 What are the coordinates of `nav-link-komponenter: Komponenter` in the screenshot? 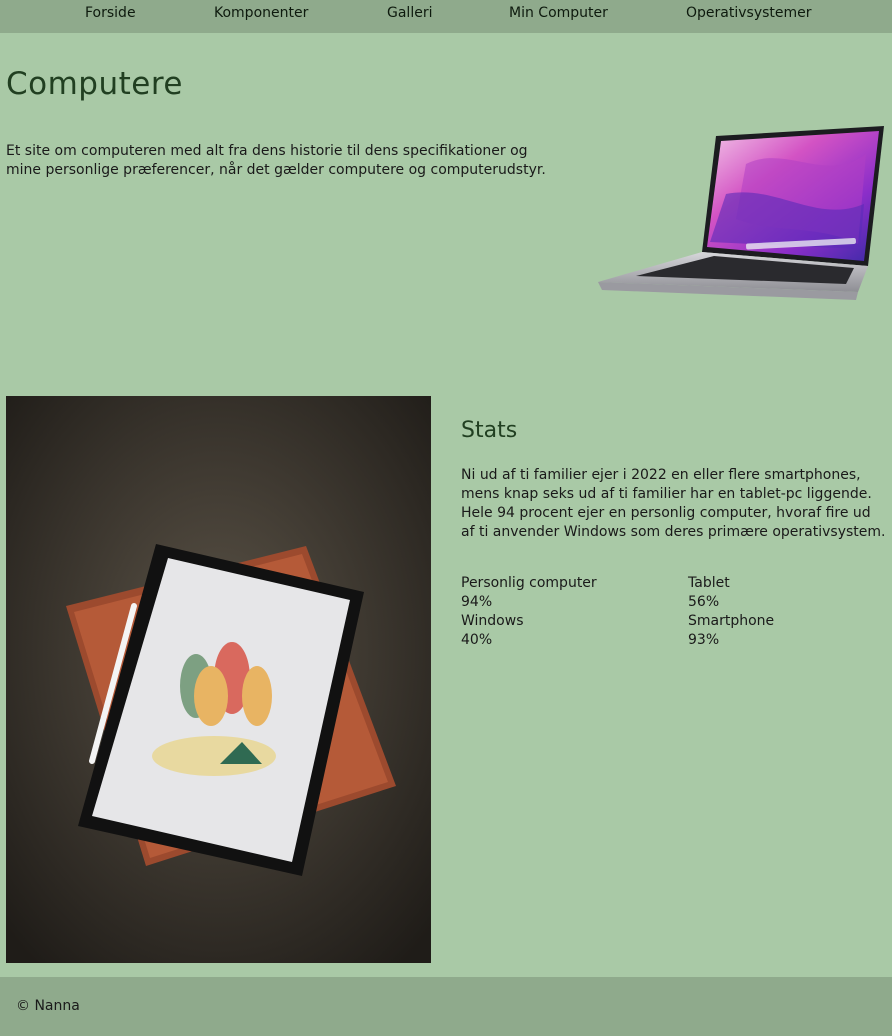 It's located at (261, 13).